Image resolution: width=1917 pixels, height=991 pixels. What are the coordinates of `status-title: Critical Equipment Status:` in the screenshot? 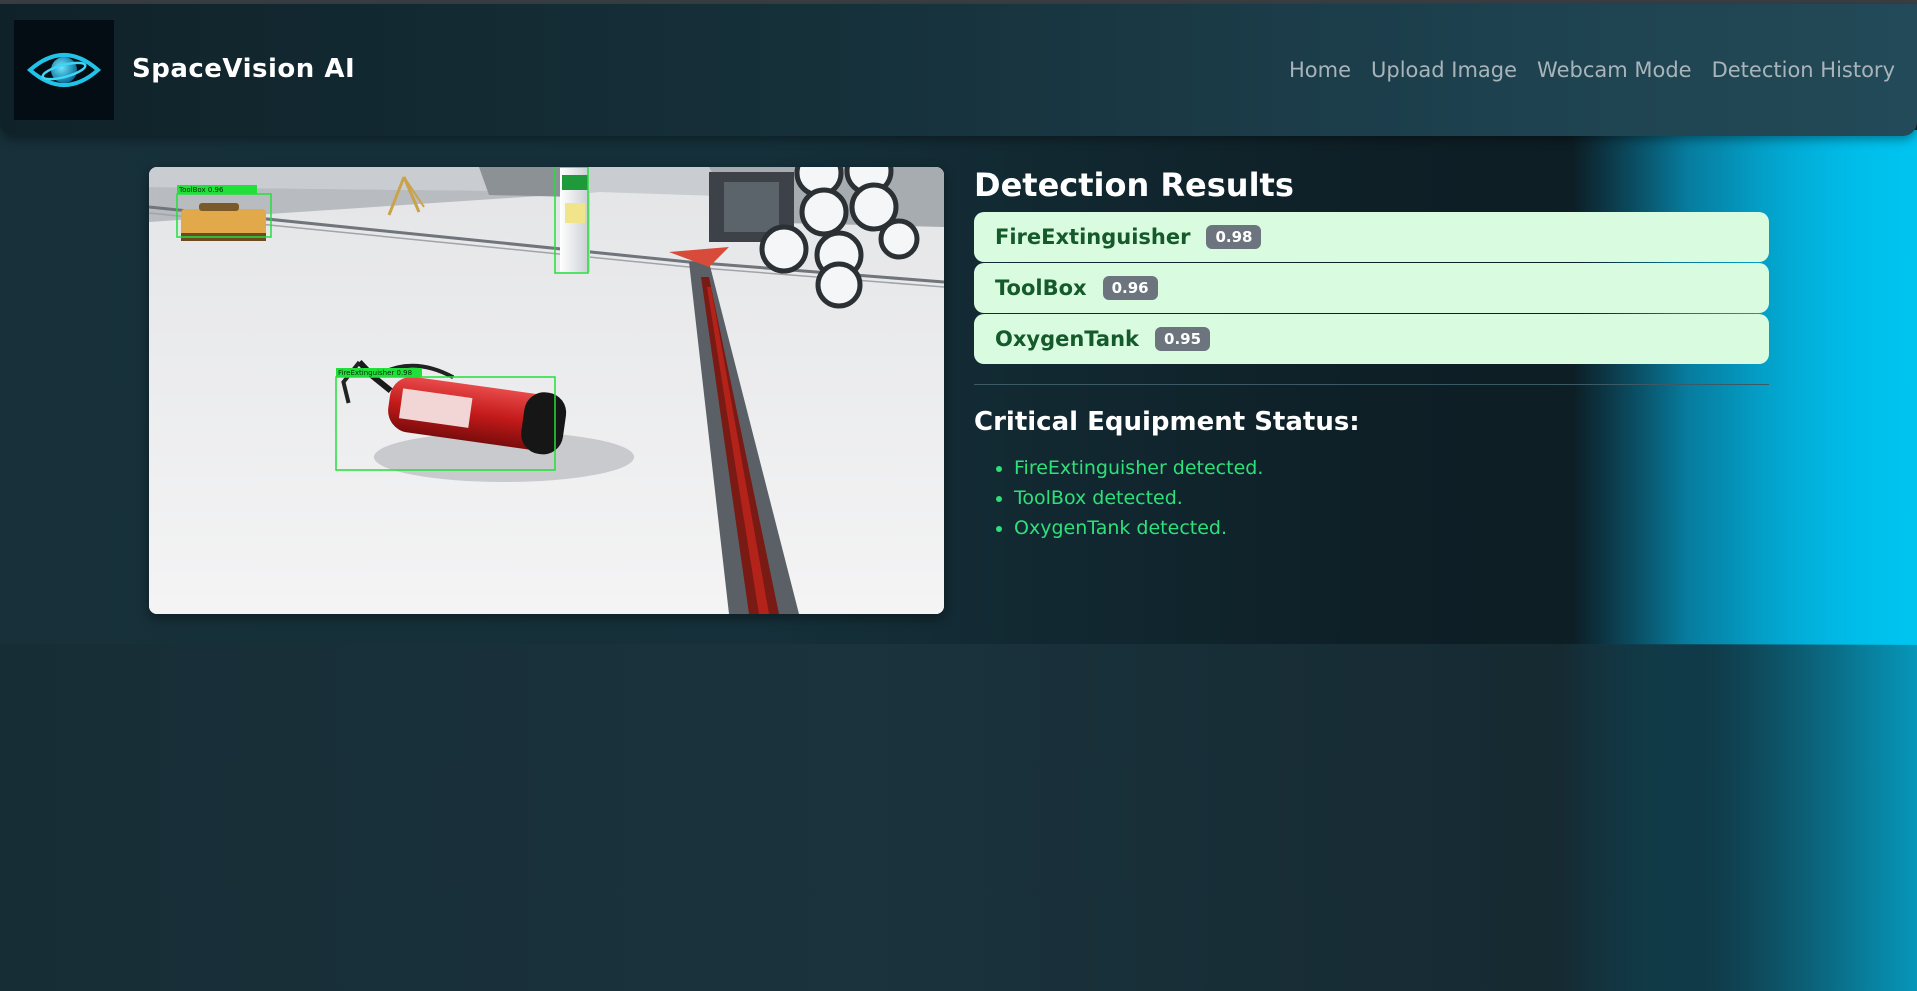 It's located at (1167, 422).